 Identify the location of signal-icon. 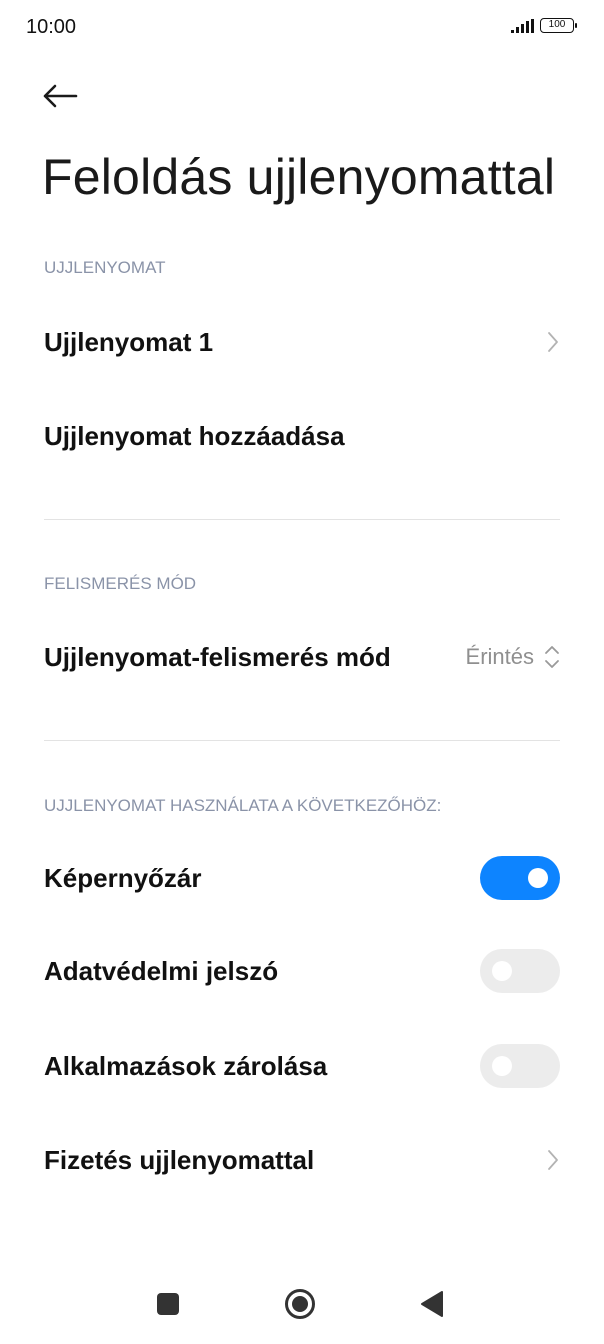
(522, 25).